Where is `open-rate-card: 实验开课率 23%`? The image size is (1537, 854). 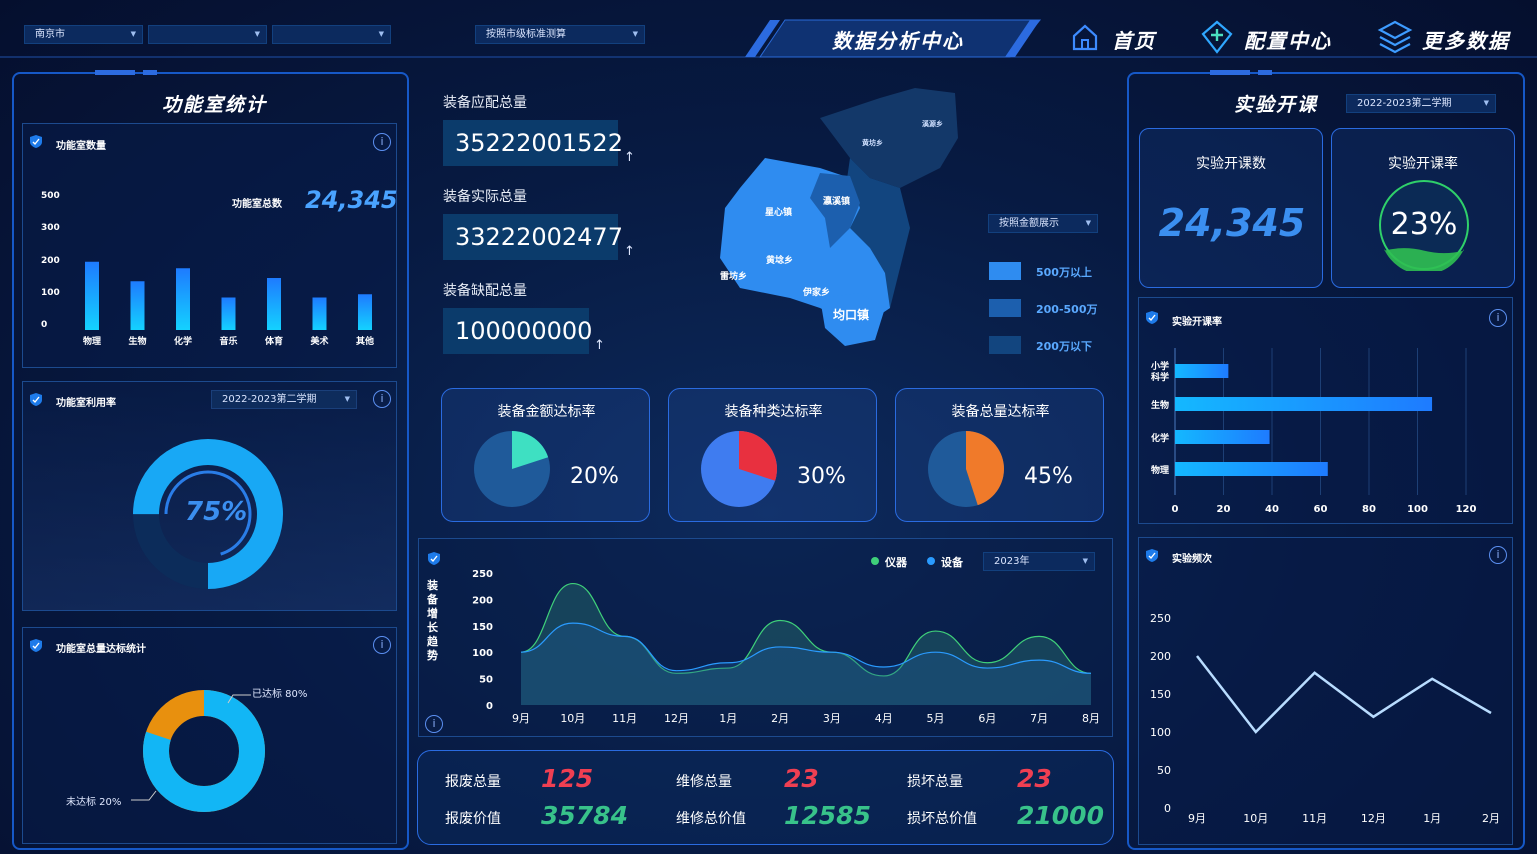
open-rate-card: 实验开课率 23% is located at coordinates (1423, 208).